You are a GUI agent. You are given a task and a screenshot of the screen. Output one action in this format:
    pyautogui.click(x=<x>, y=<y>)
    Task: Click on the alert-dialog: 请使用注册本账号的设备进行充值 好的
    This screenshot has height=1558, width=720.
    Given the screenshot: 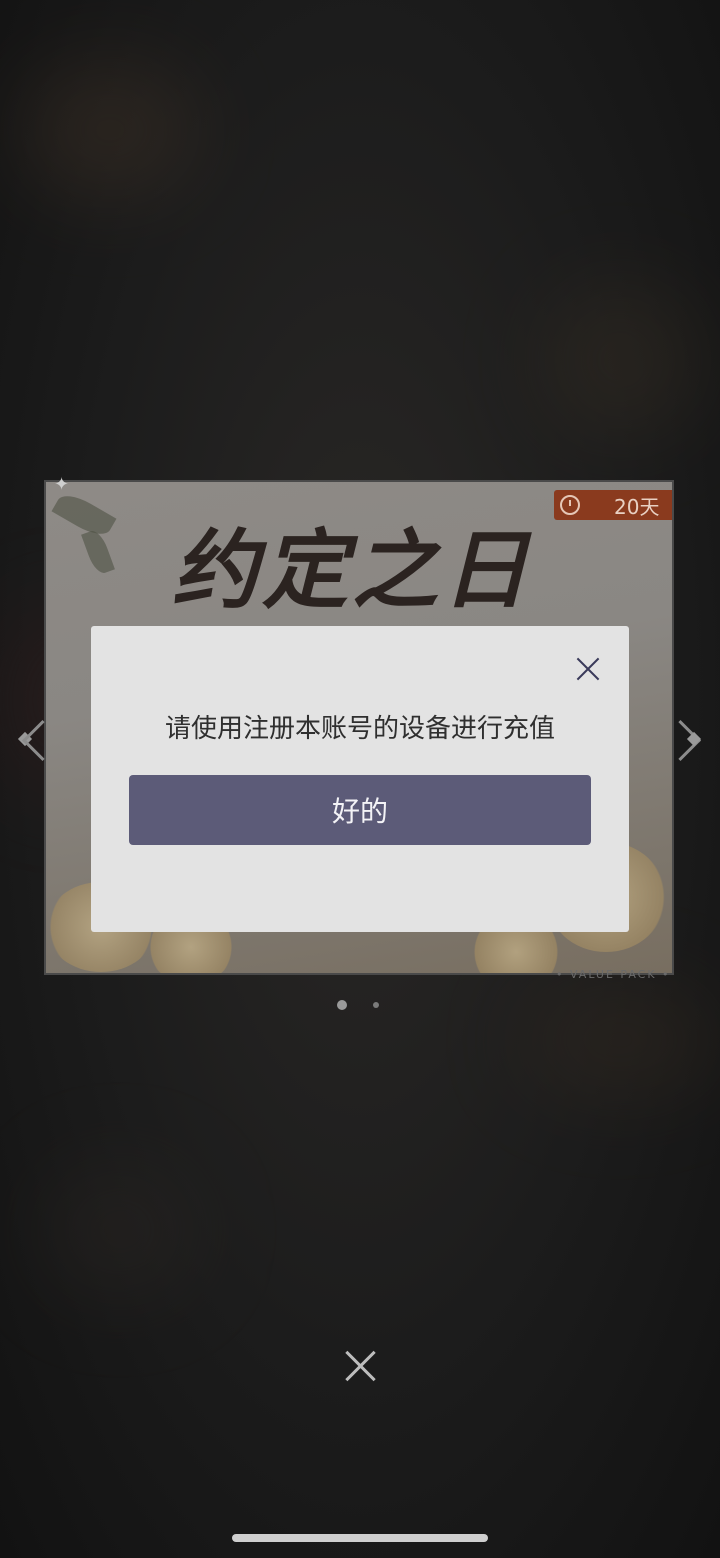 What is the action you would take?
    pyautogui.click(x=360, y=779)
    